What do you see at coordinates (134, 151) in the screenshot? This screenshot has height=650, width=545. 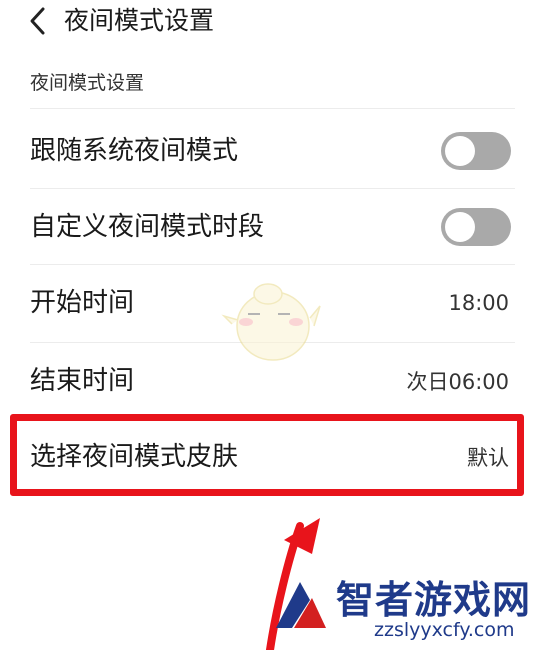 I see `follow-system-label: 跟随系统夜间模式` at bounding box center [134, 151].